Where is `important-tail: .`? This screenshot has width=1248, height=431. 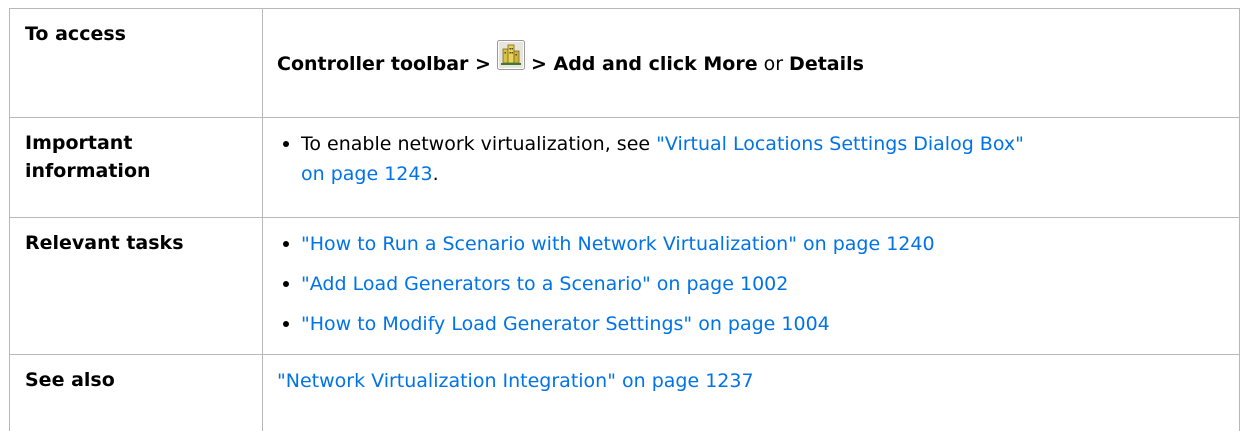 important-tail: . is located at coordinates (436, 174).